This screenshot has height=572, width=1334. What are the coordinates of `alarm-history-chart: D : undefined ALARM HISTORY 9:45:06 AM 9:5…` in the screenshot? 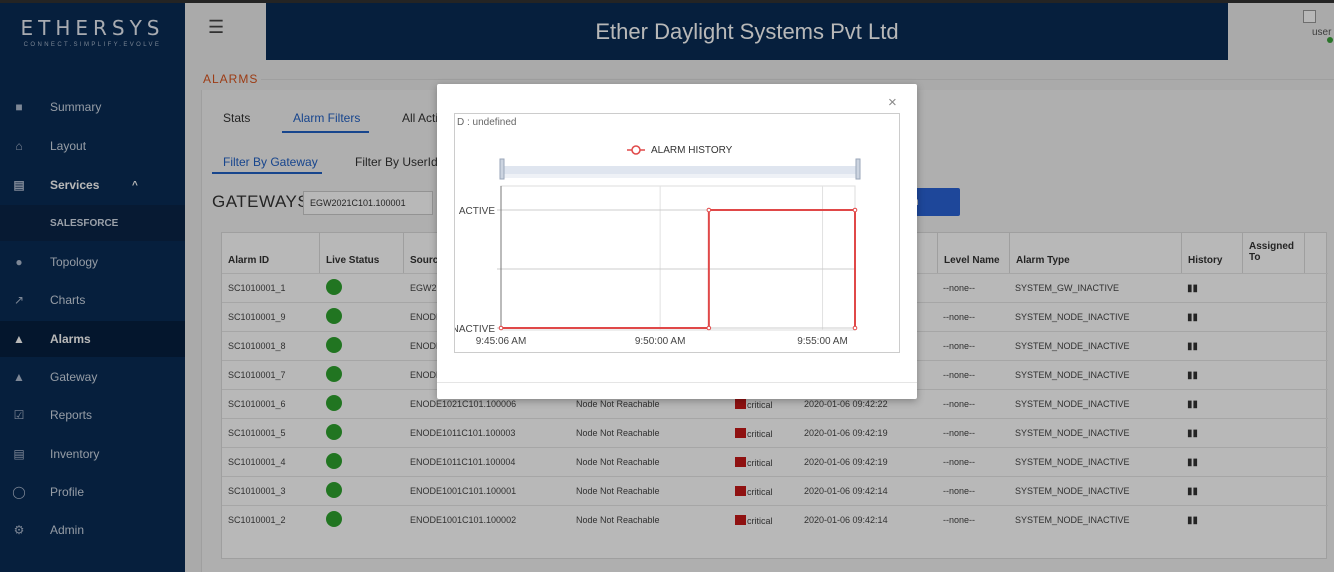 It's located at (655, 232).